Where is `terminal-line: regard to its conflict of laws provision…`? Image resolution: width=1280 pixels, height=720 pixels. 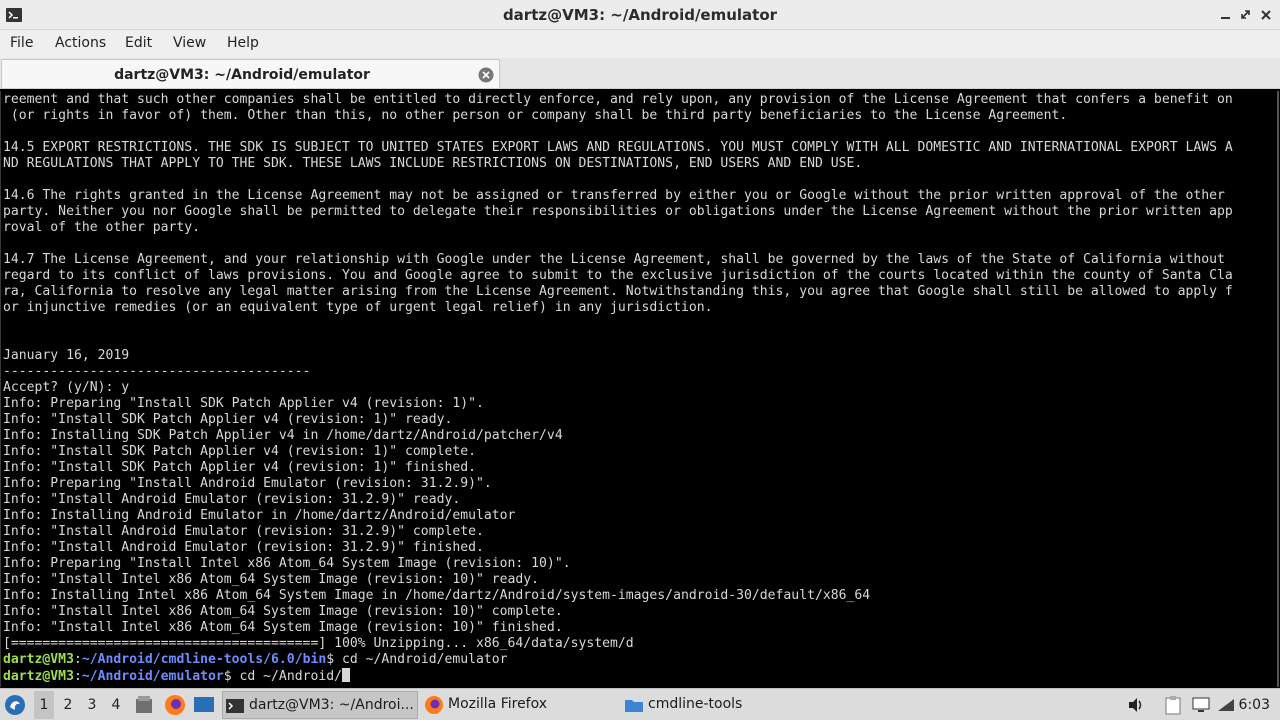
terminal-line: regard to its conflict of laws provision… is located at coordinates (618, 275).